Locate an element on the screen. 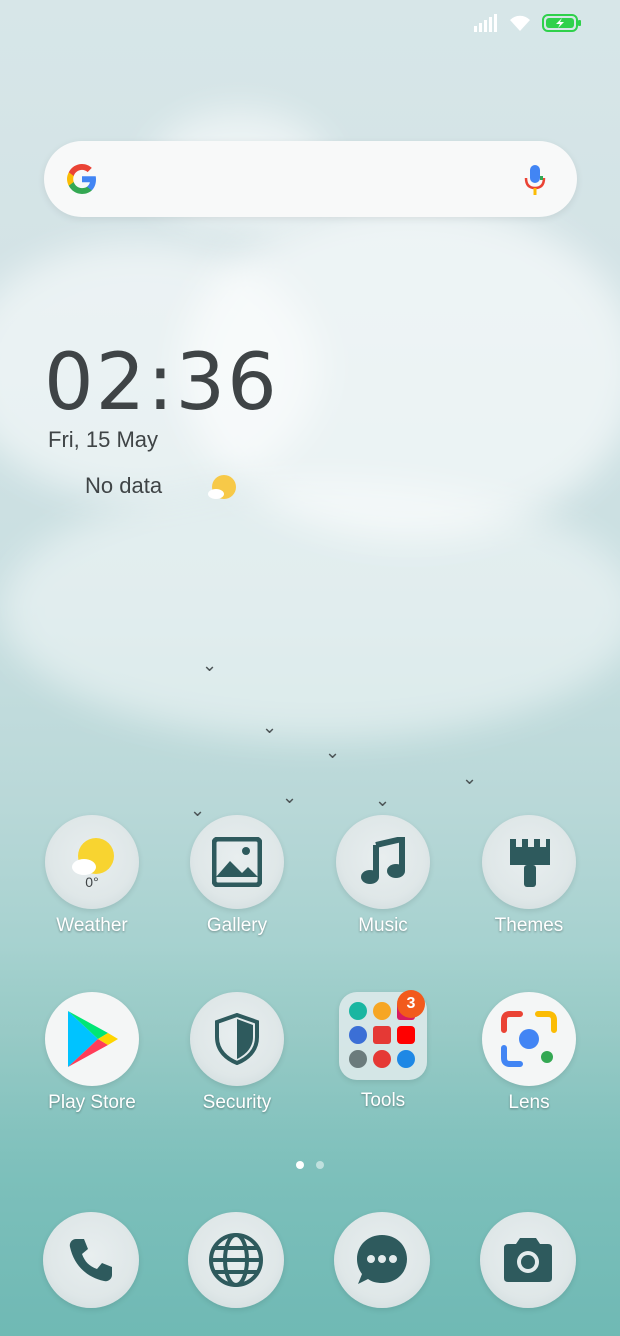 The image size is (620, 1336). app-label: Weather is located at coordinates (92, 925).